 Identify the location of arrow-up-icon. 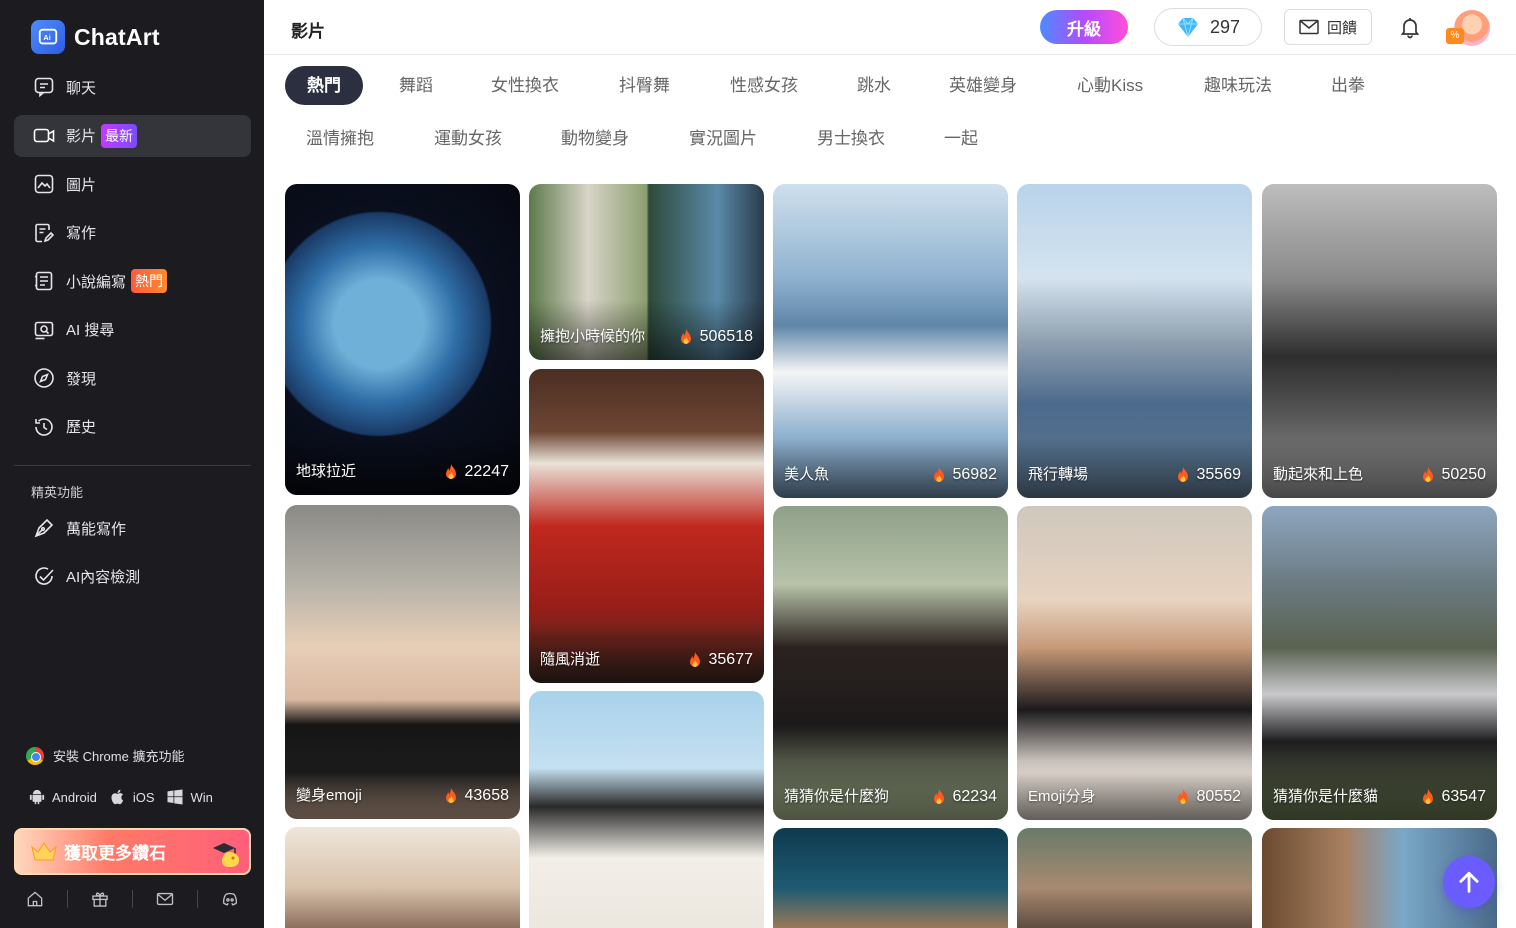
(1469, 882).